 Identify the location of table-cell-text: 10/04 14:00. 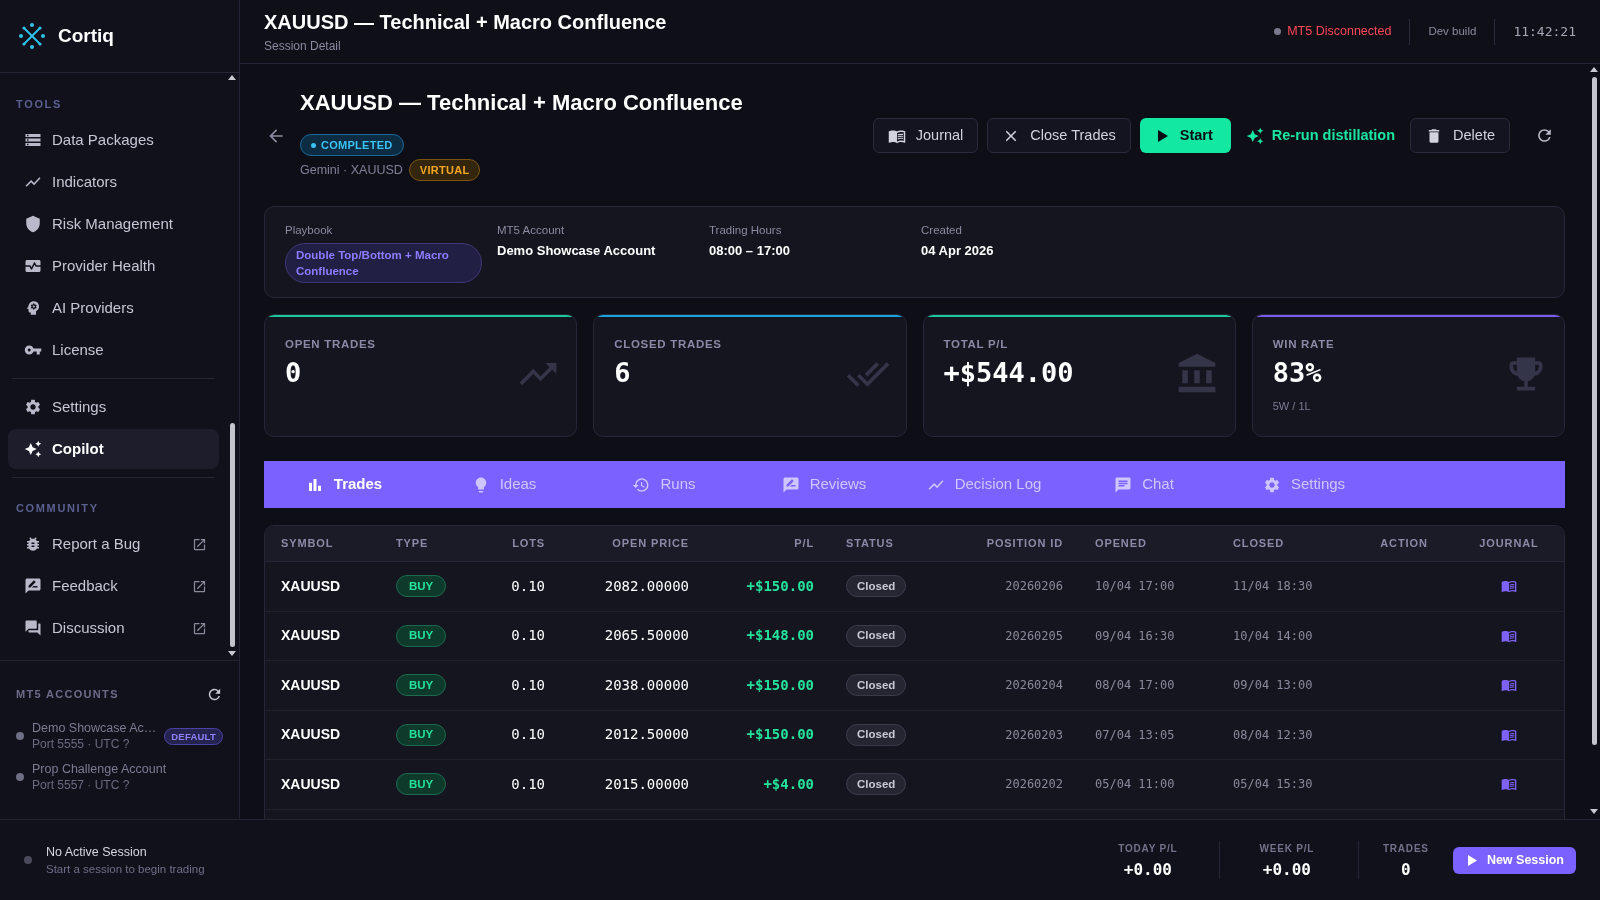
(1273, 636).